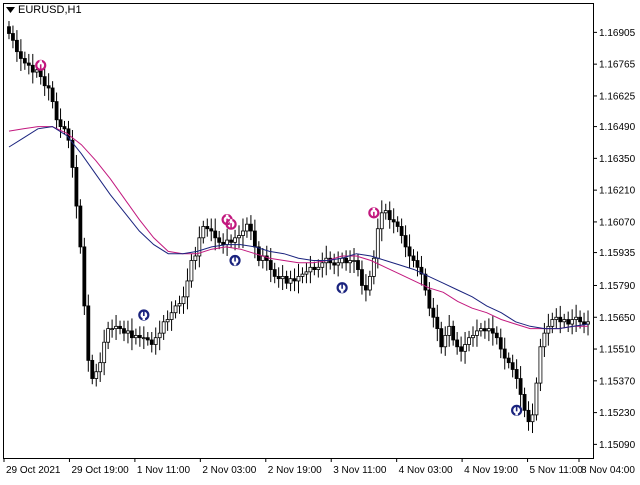 The height and width of the screenshot is (485, 640). I want to click on price-tick-label: 1.15790, so click(617, 286).